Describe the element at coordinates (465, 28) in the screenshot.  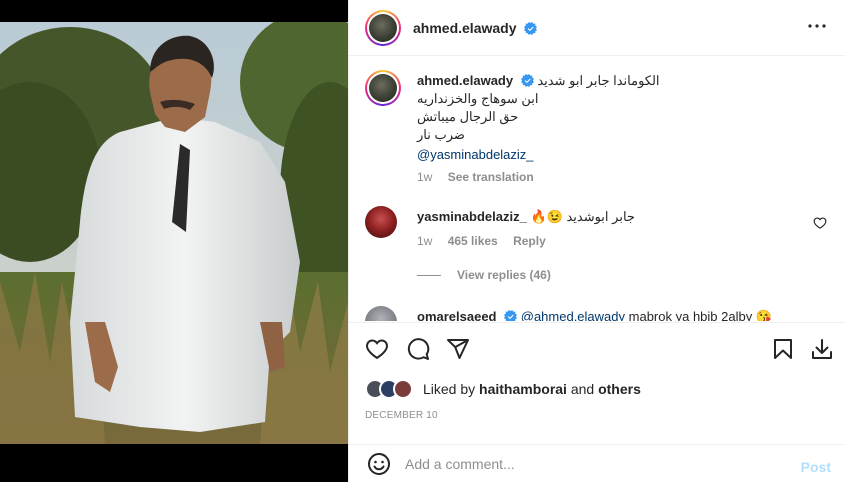
I see `author-username-text: ahmed.elawady` at that location.